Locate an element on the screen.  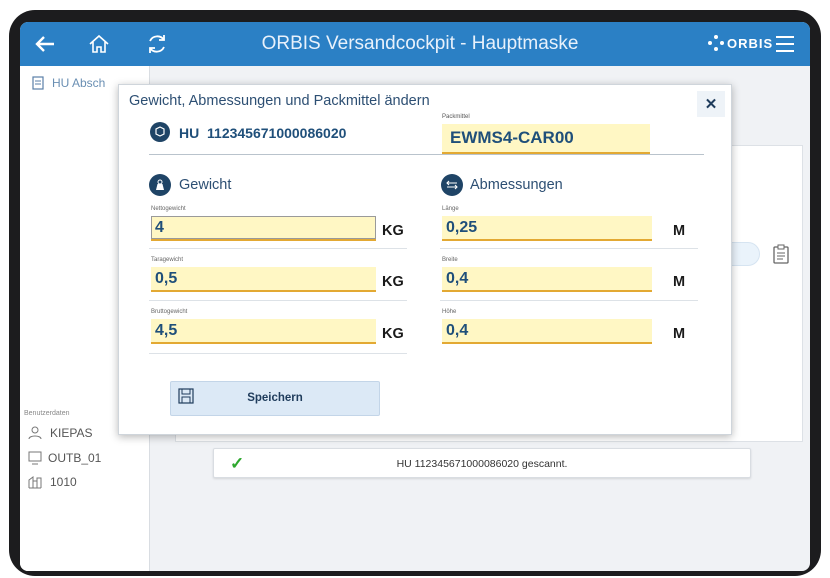
page-title: ORBIS Versandcockpit - Hauptmaske is located at coordinates (420, 43).